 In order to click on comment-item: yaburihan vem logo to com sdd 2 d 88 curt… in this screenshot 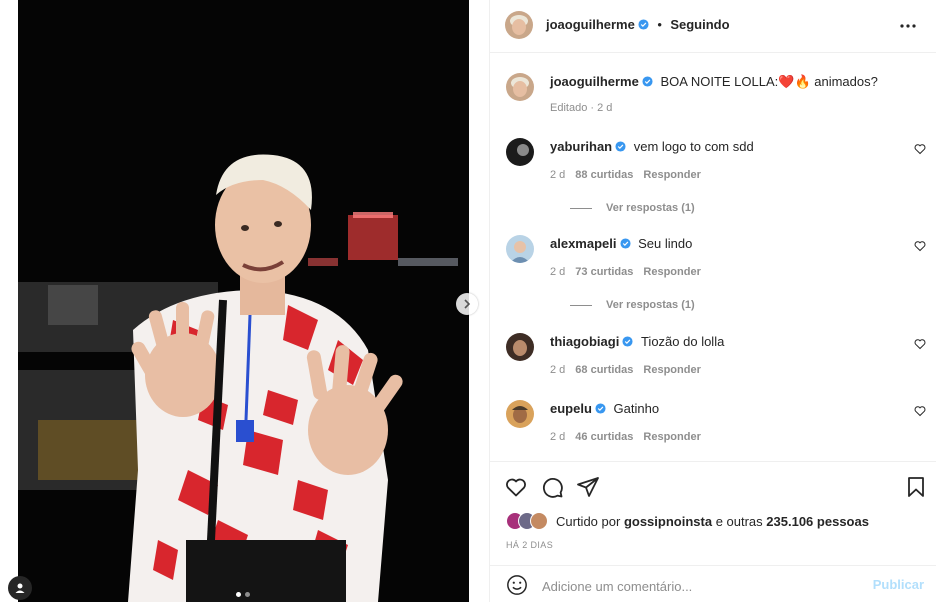, I will do `click(716, 178)`.